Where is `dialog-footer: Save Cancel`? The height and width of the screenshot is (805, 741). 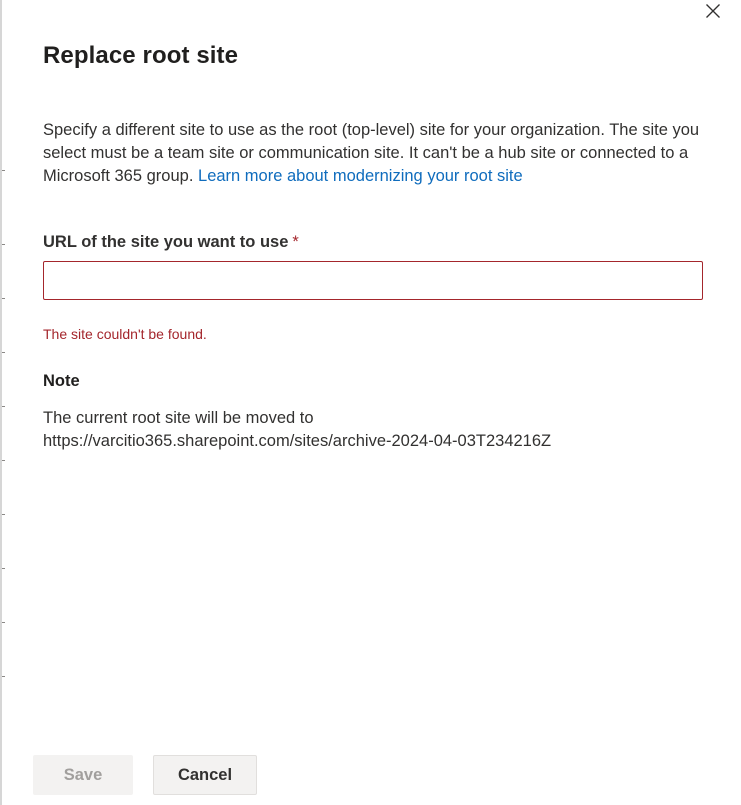
dialog-footer: Save Cancel is located at coordinates (145, 775).